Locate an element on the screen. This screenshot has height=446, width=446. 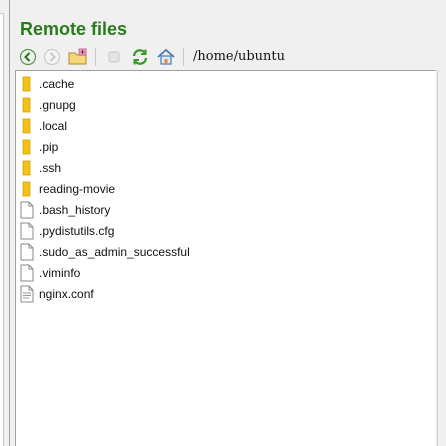
stop-button is located at coordinates (114, 57).